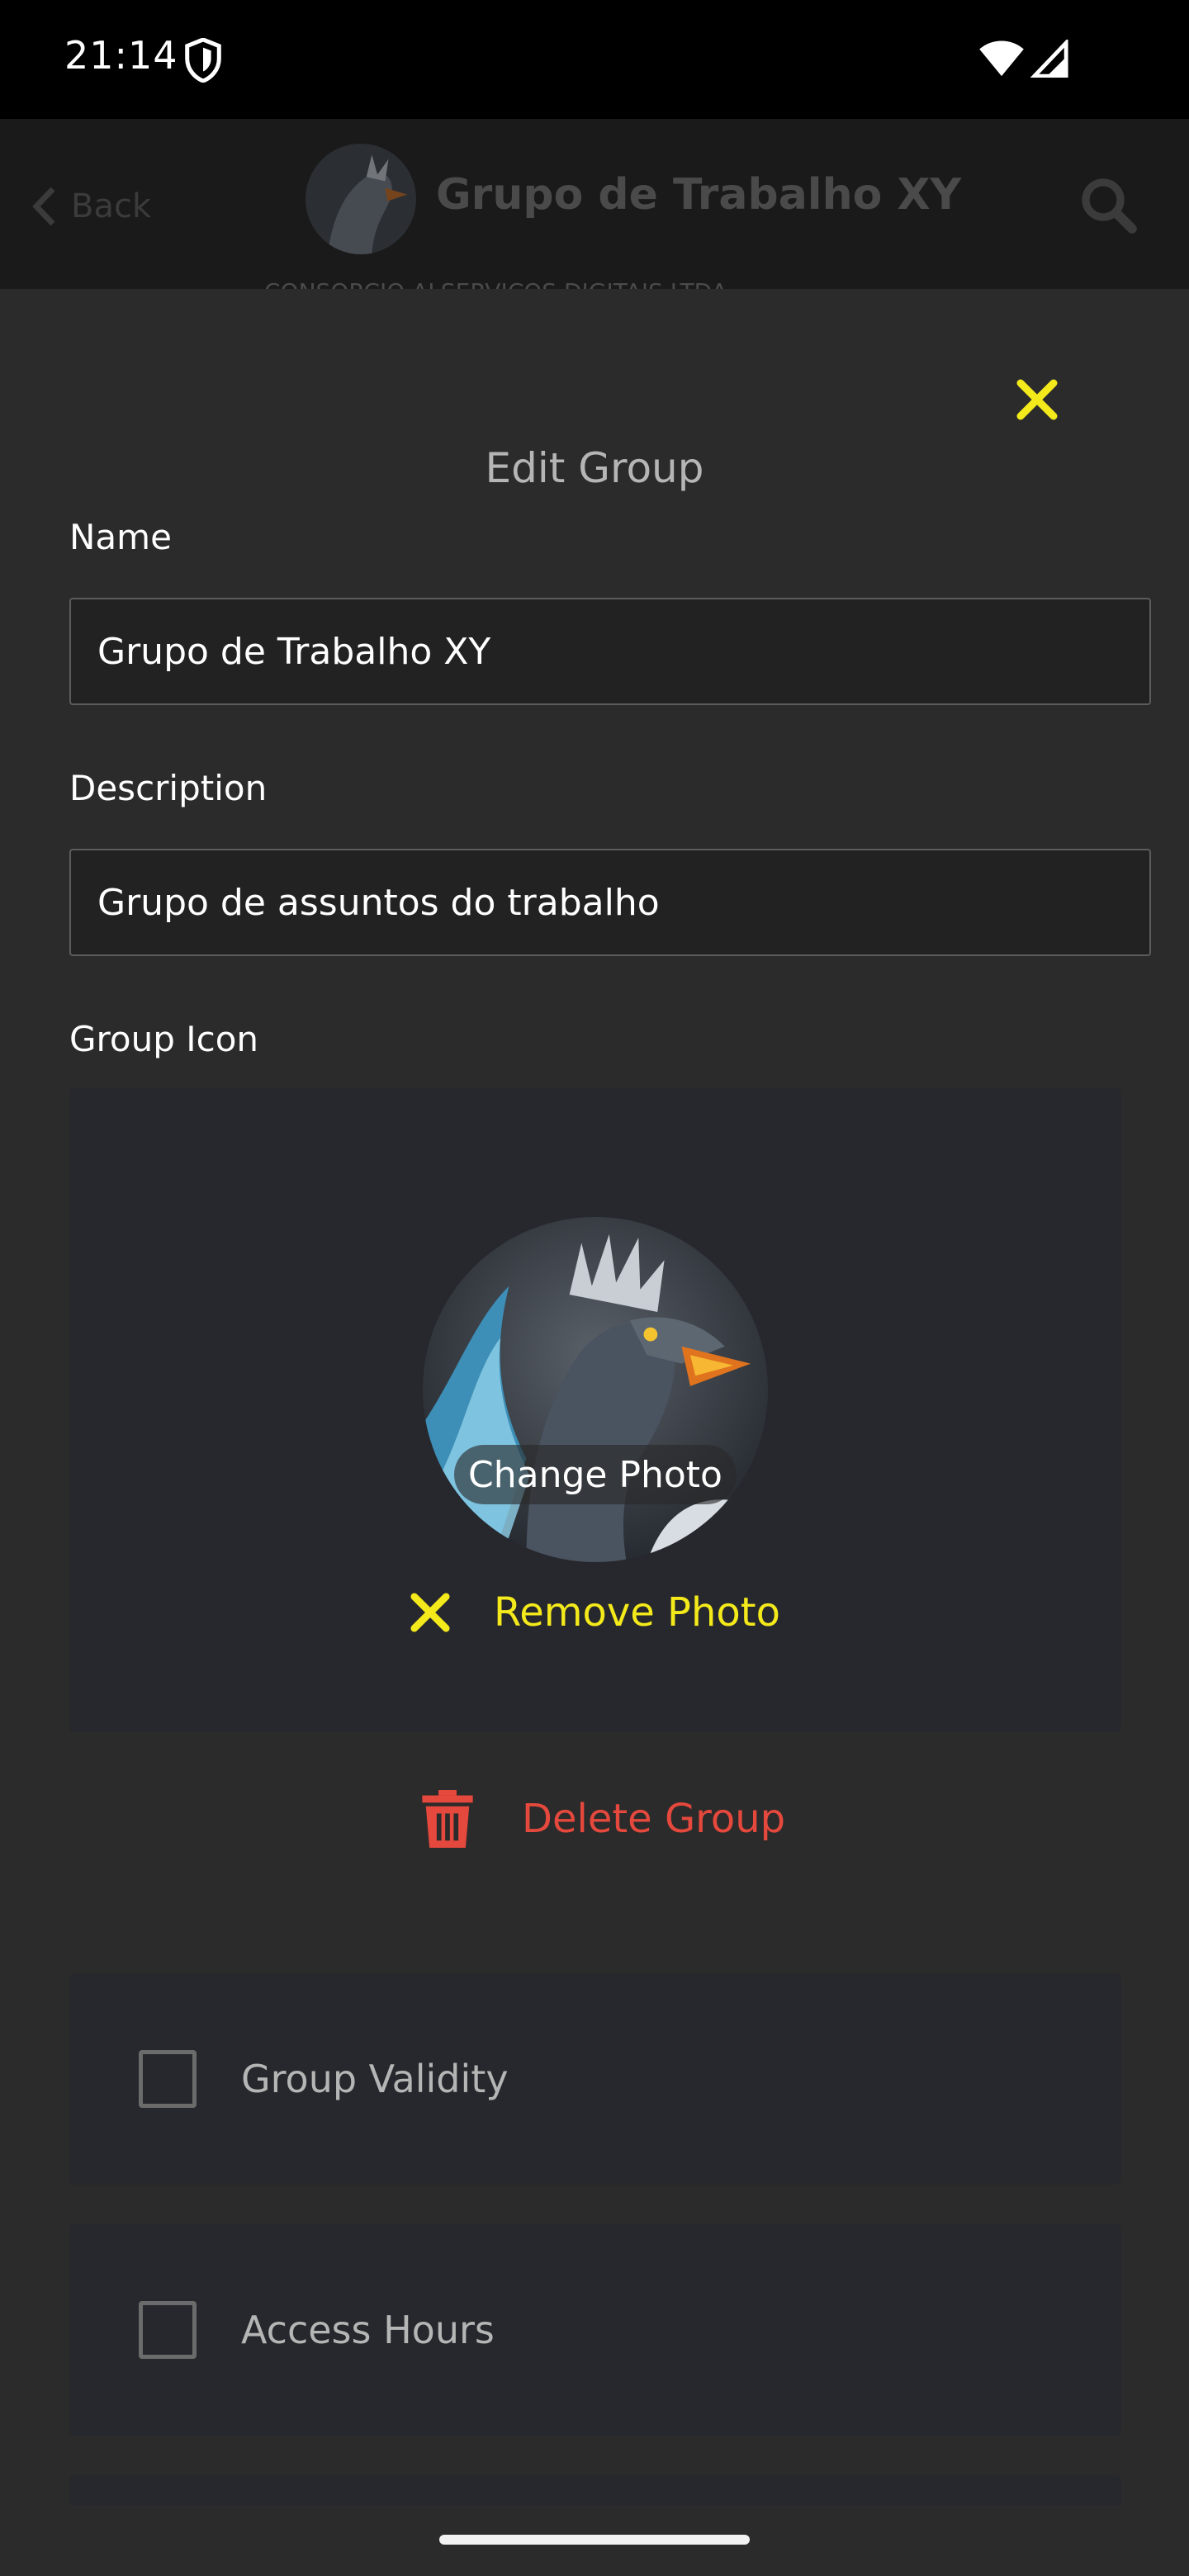 The height and width of the screenshot is (2576, 1189). I want to click on group-avatar, so click(361, 199).